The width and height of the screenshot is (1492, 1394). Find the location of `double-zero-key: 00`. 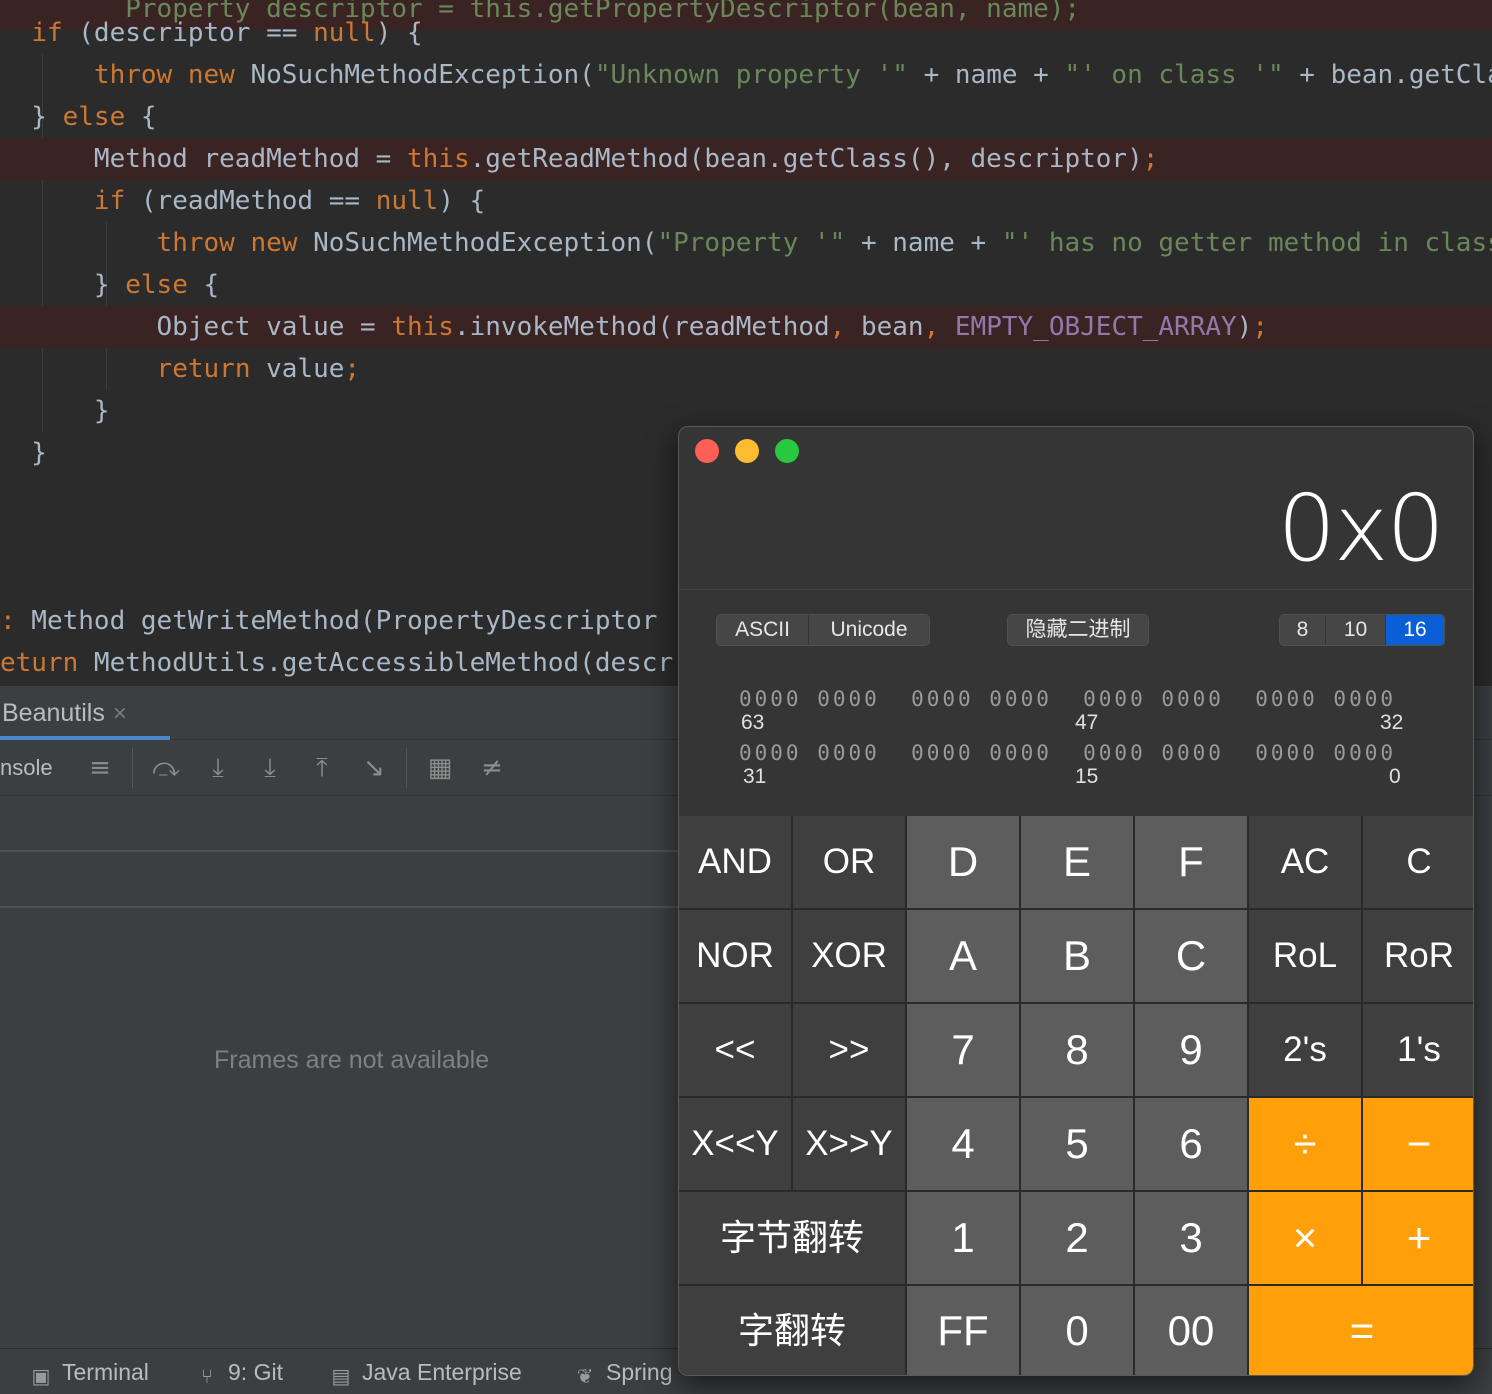

double-zero-key: 00 is located at coordinates (1191, 1330).